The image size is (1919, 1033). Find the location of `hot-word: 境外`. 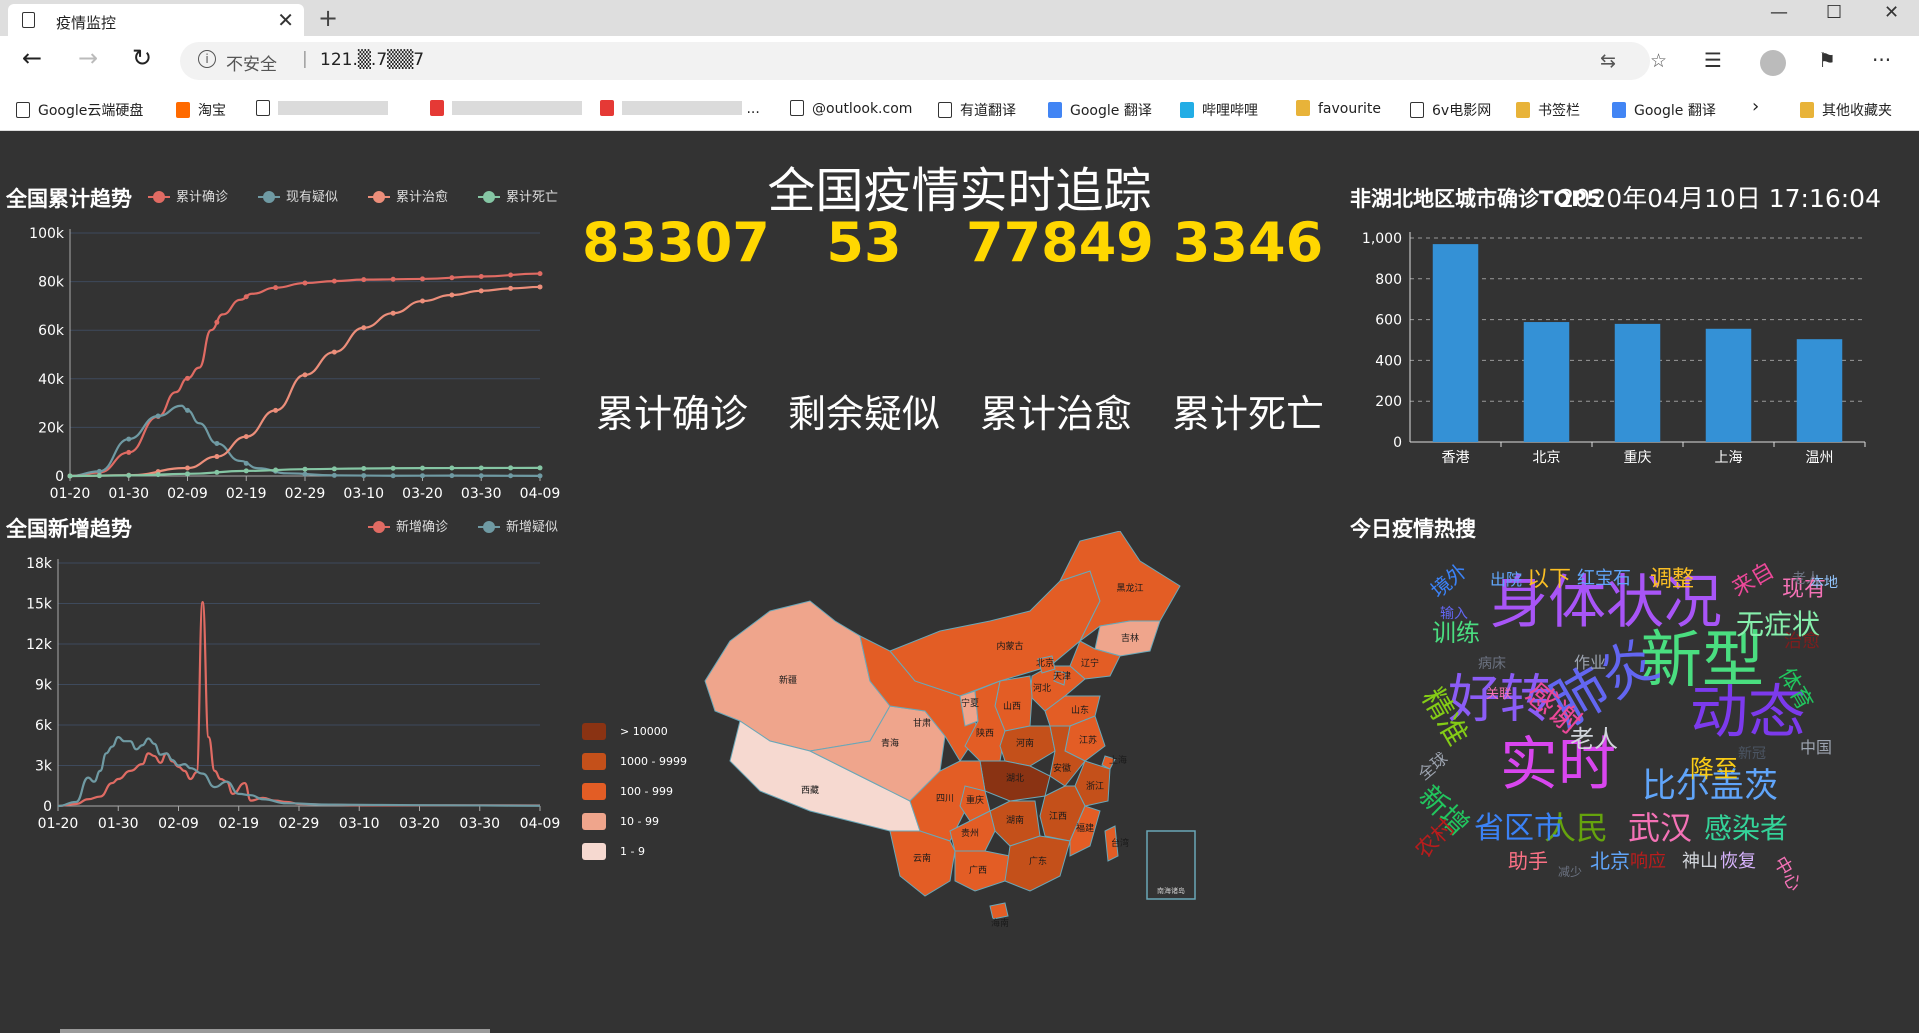

hot-word: 境外 is located at coordinates (1449, 580).